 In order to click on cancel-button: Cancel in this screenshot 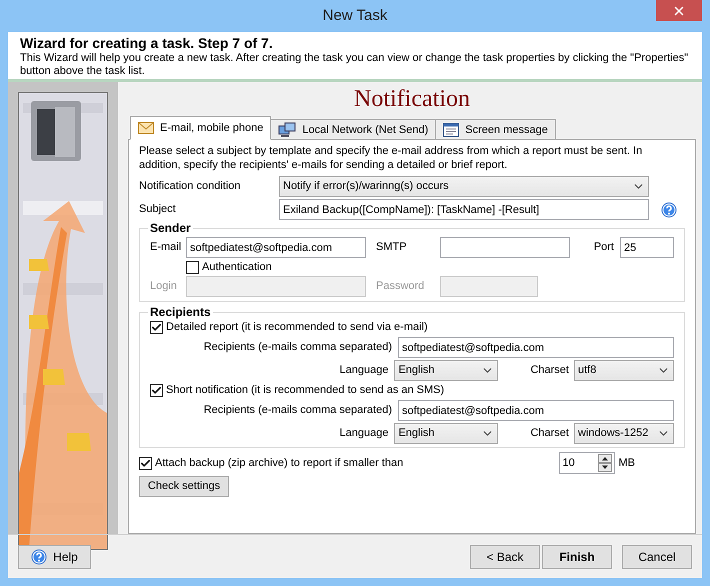, I will do `click(657, 556)`.